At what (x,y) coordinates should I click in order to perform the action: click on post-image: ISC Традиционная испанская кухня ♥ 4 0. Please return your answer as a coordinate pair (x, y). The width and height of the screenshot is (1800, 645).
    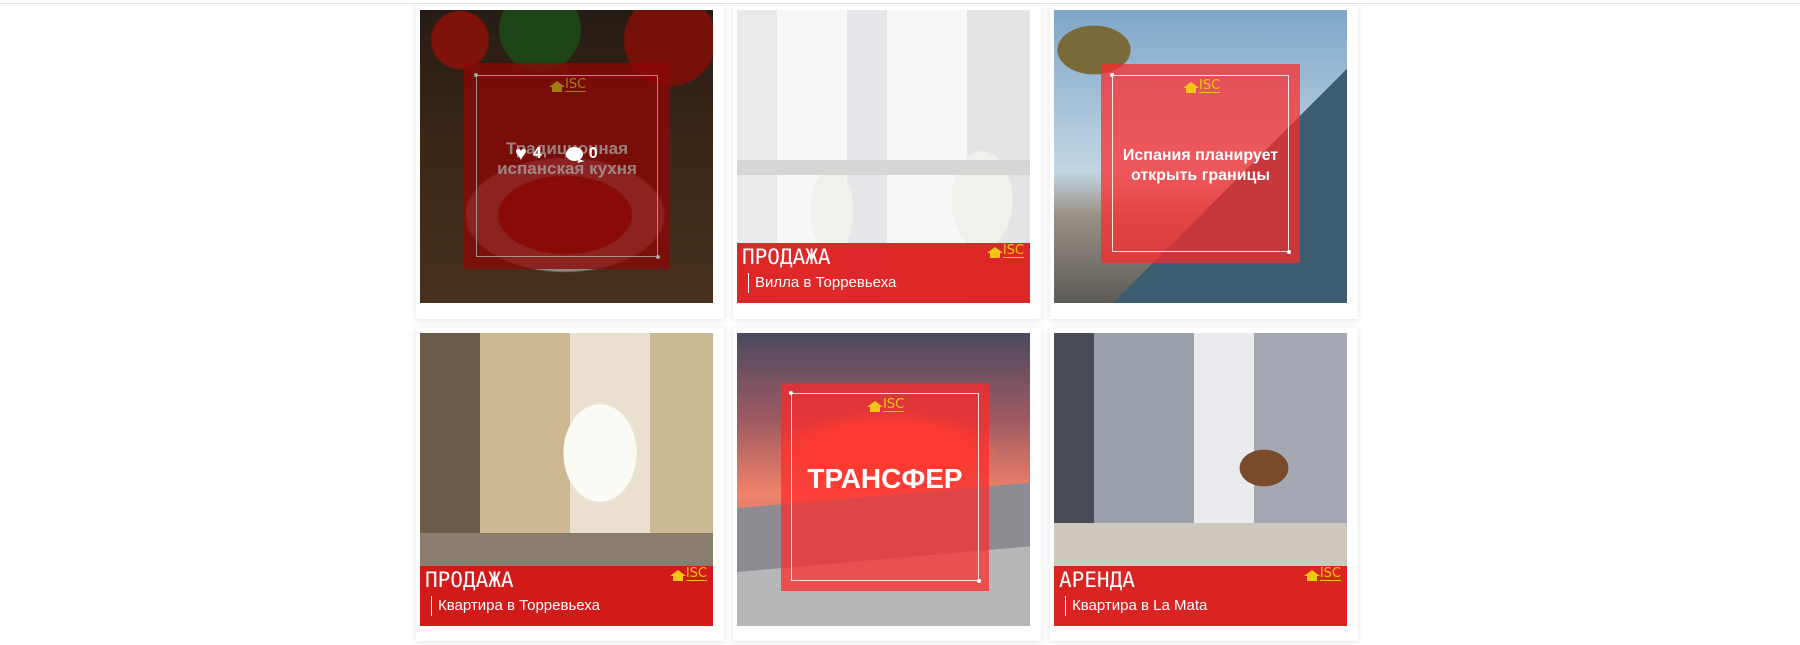
    Looking at the image, I should click on (566, 156).